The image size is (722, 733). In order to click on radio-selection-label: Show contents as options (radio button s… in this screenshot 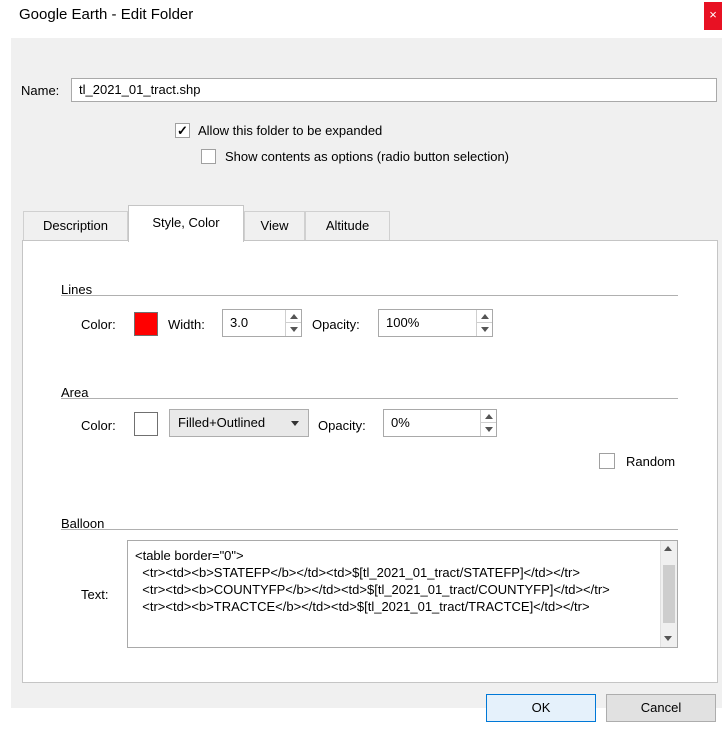, I will do `click(367, 156)`.